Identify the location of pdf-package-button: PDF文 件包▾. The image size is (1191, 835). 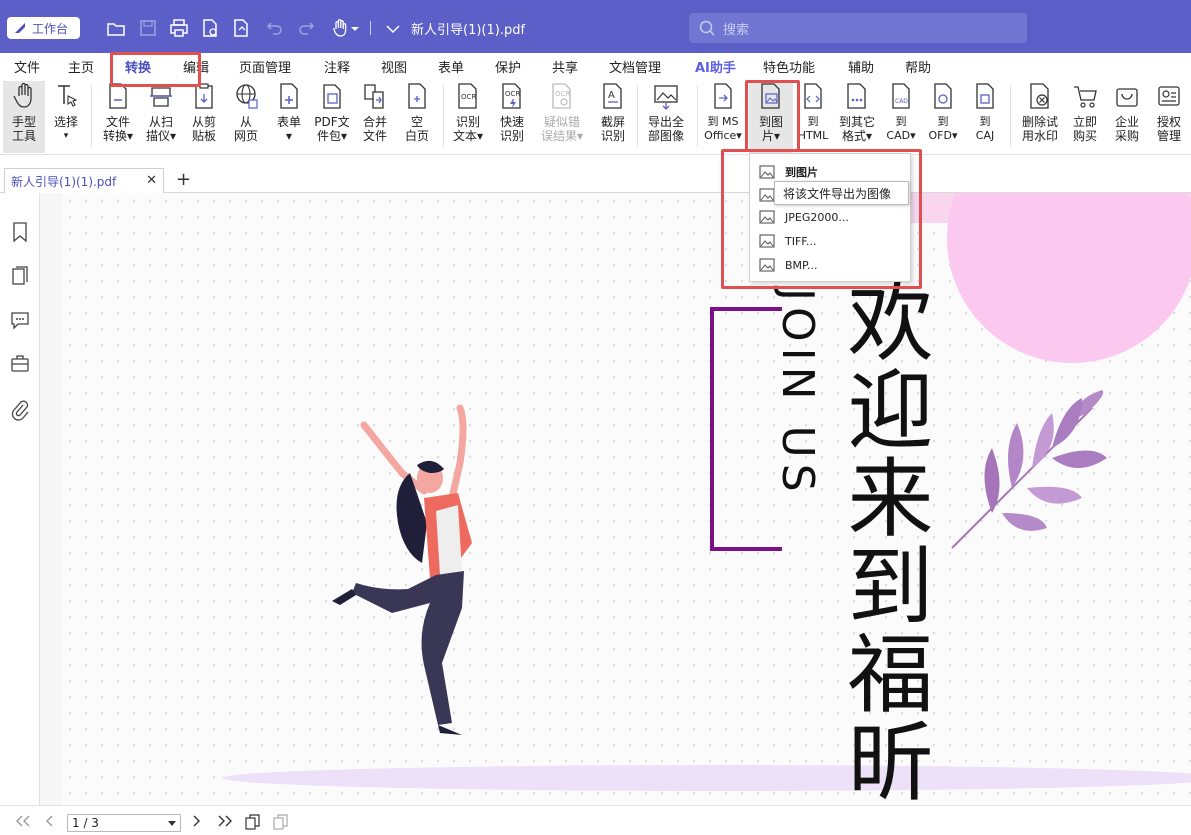
(332, 117).